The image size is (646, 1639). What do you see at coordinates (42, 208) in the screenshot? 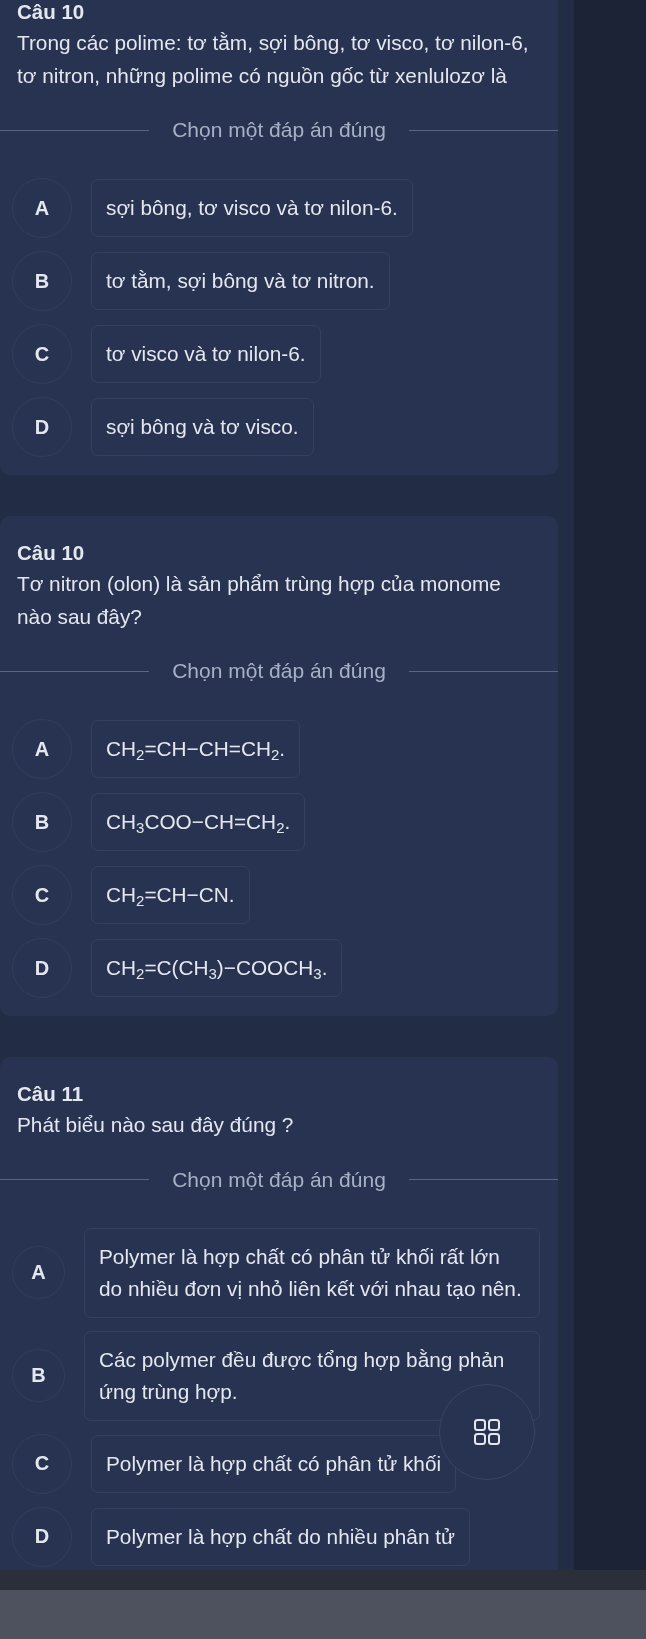
I see `choice-letter: A` at bounding box center [42, 208].